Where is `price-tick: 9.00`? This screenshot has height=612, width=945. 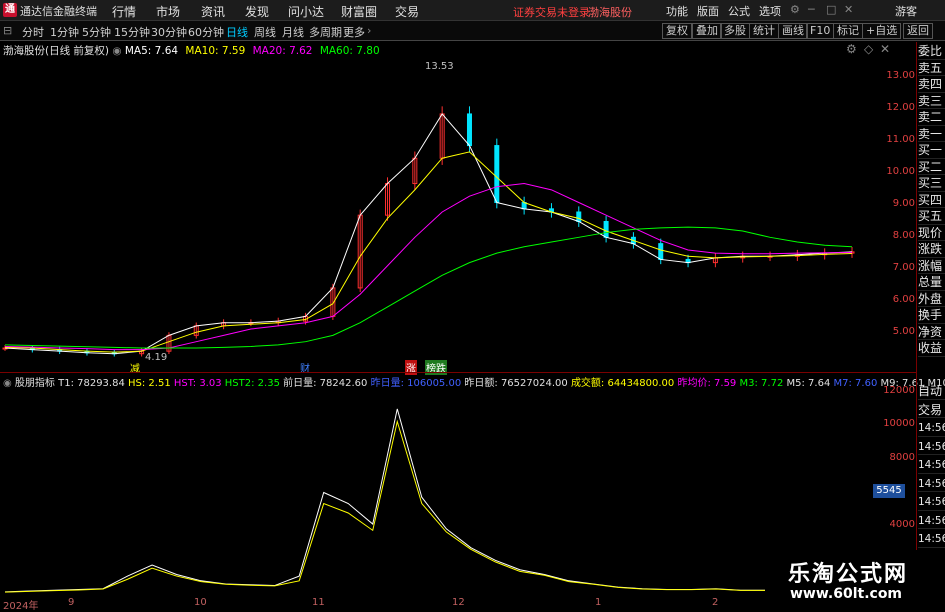
price-tick: 9.00 is located at coordinates (899, 203).